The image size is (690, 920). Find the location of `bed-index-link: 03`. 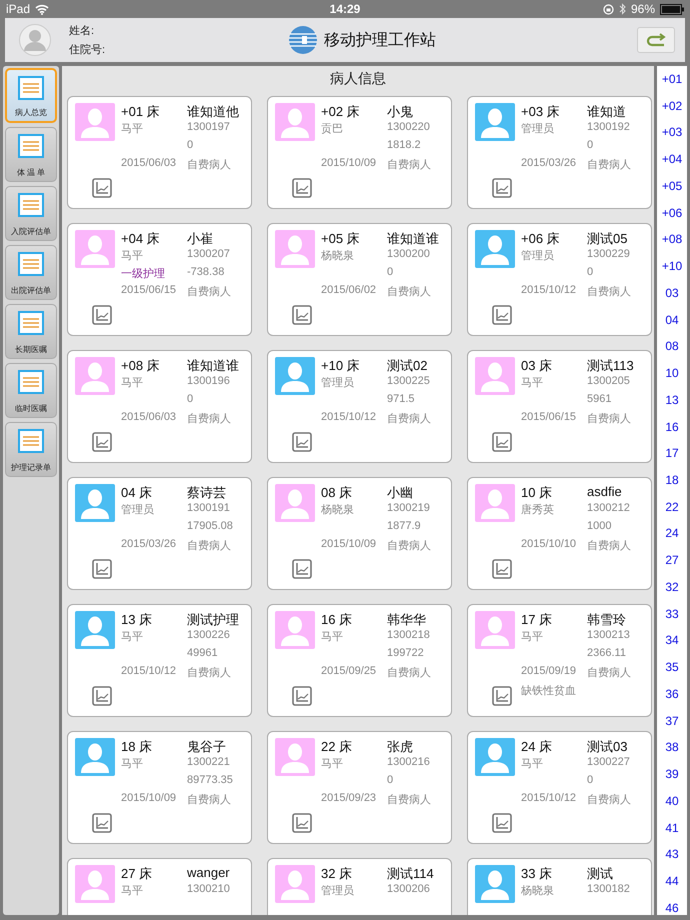

bed-index-link: 03 is located at coordinates (672, 293).